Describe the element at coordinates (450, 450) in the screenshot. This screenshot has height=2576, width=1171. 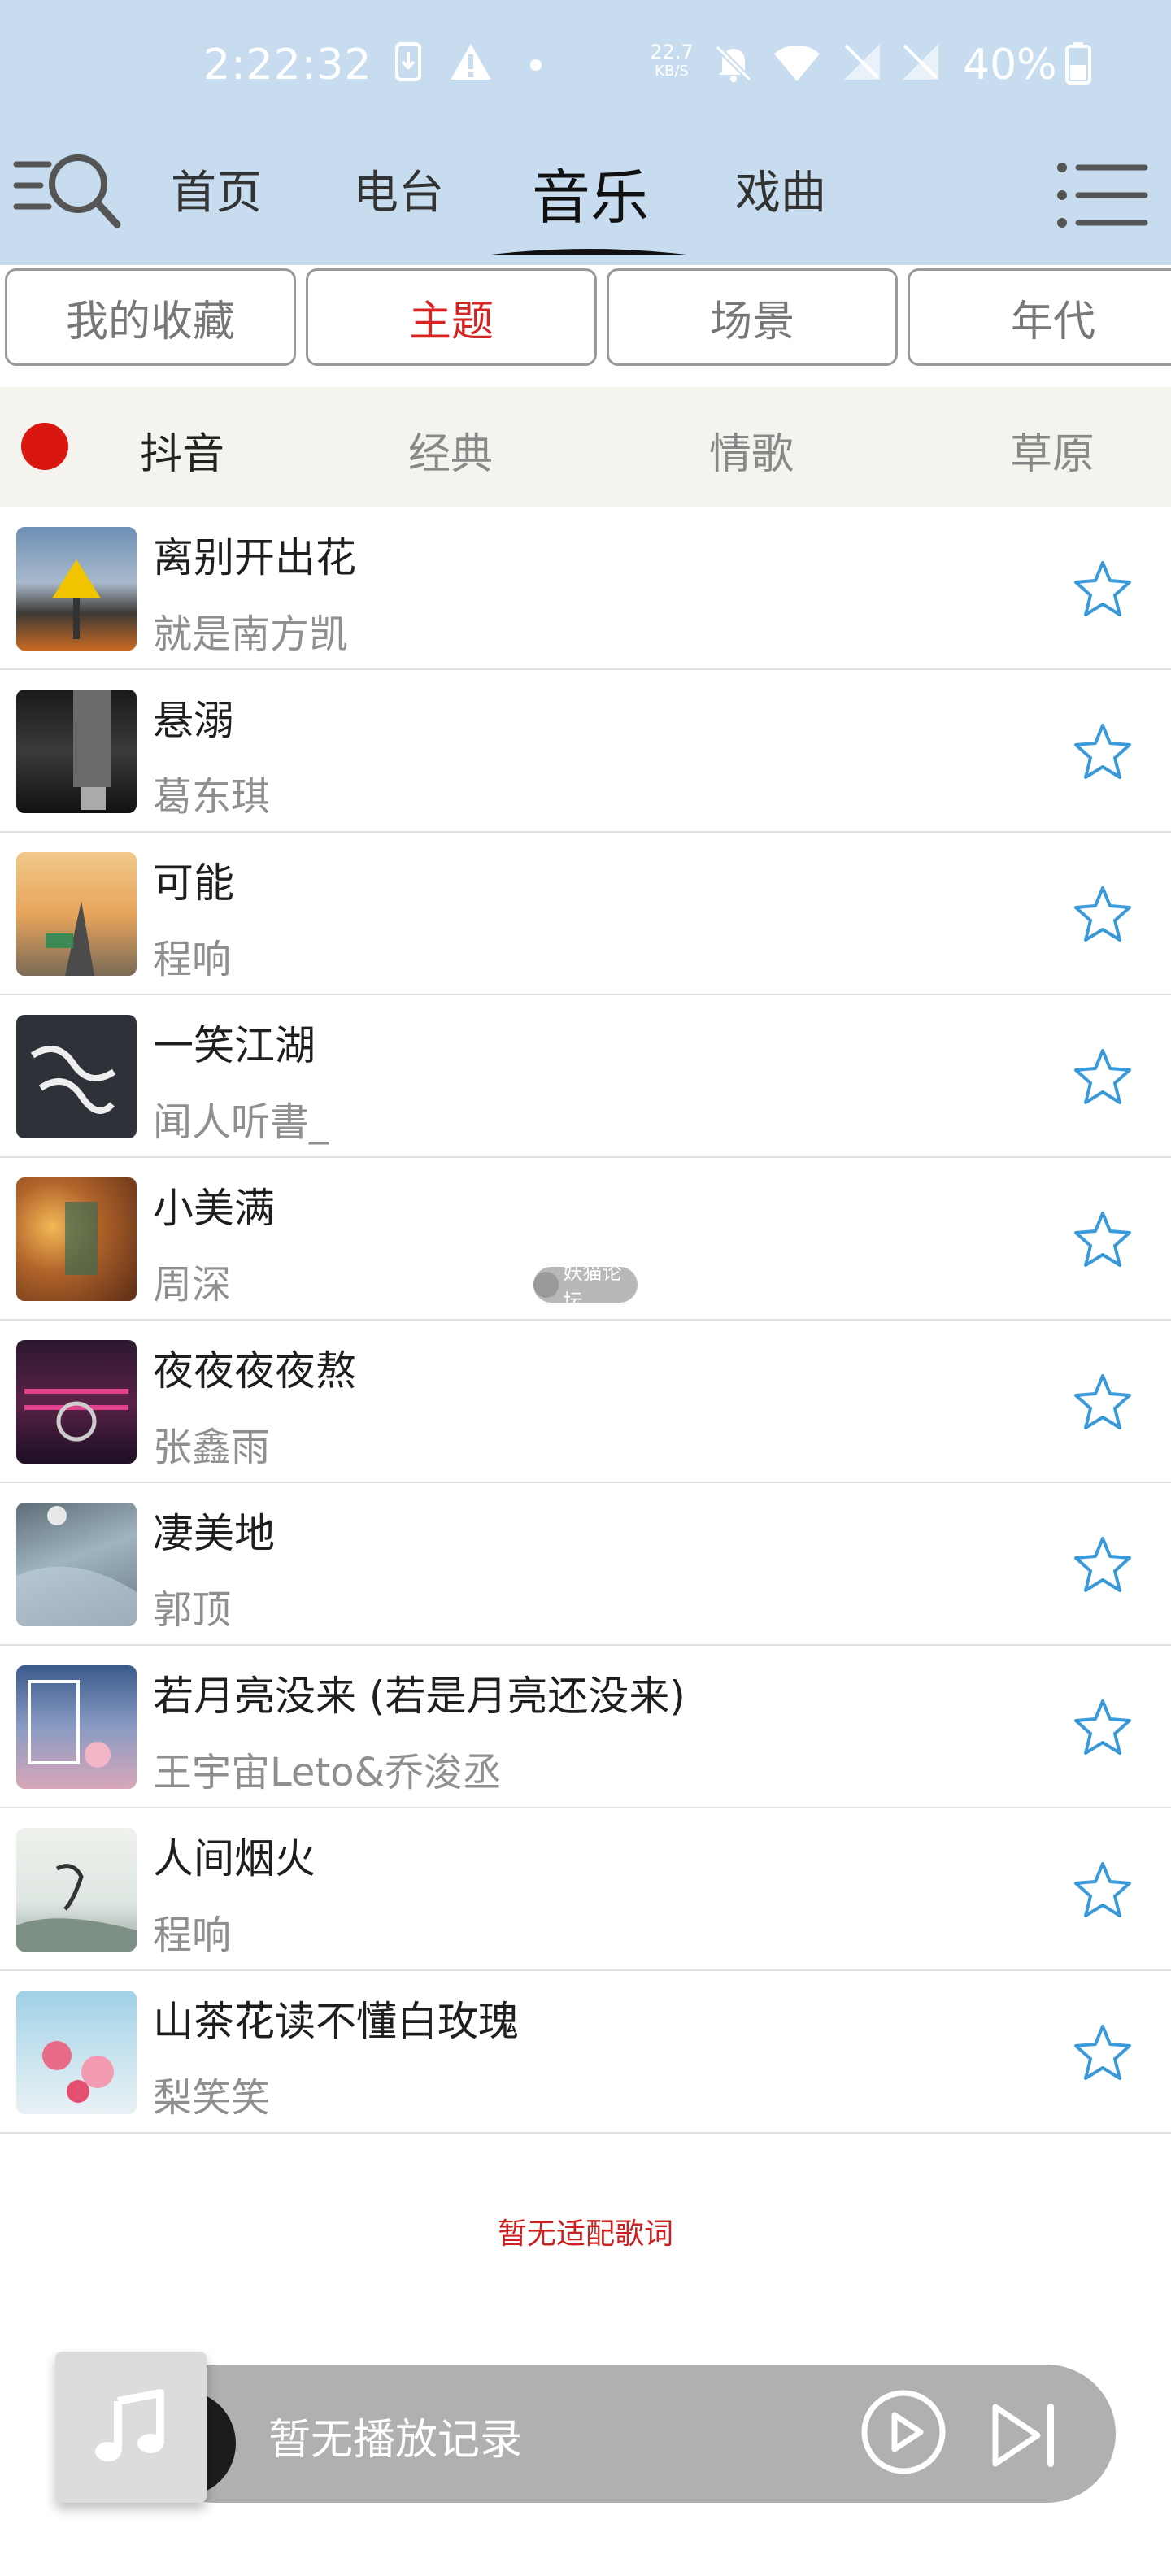
I see `subtab-classic: 经典` at that location.